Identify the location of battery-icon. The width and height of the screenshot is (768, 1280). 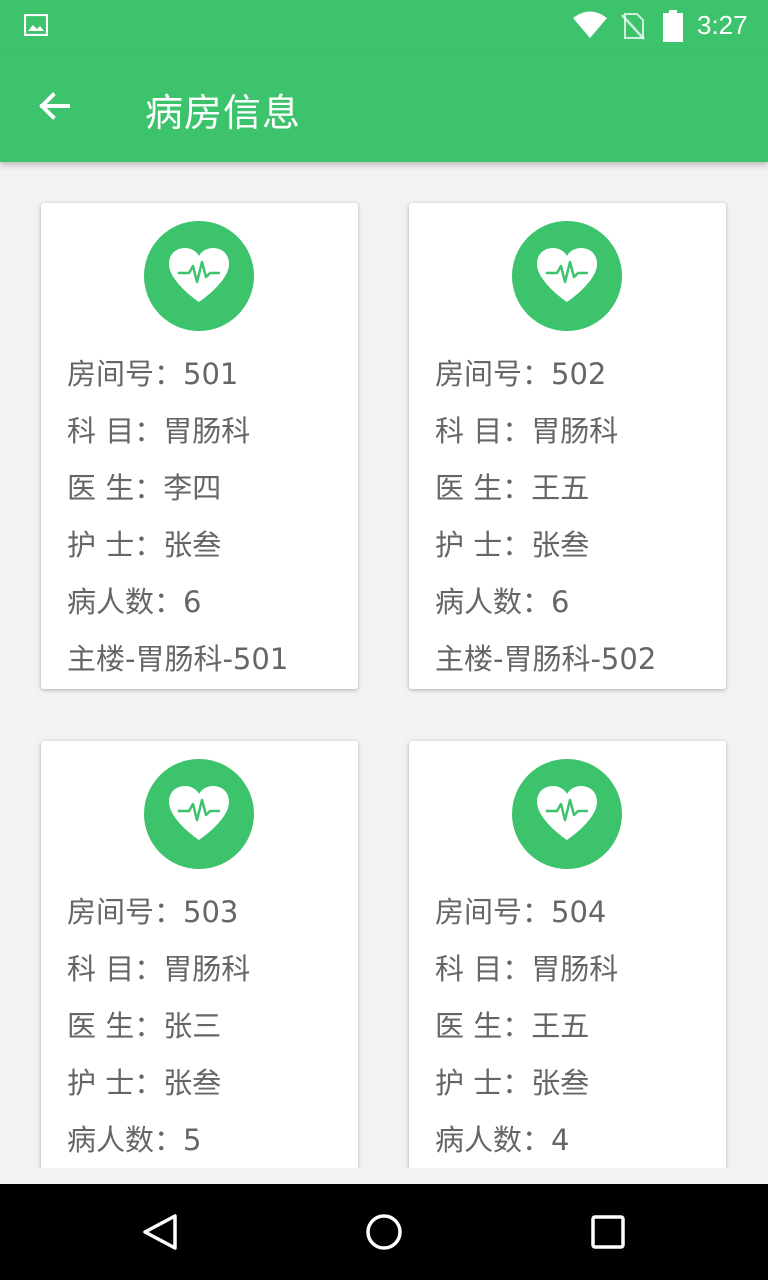
(673, 26).